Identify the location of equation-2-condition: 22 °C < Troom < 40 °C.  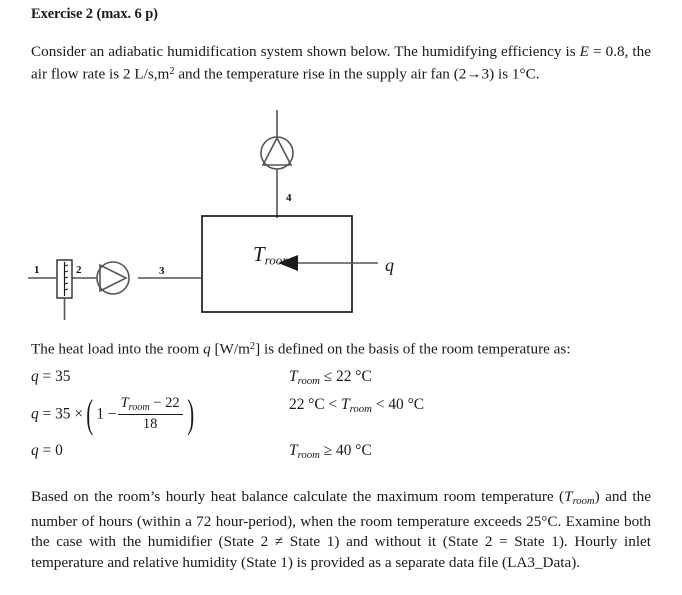
(356, 405).